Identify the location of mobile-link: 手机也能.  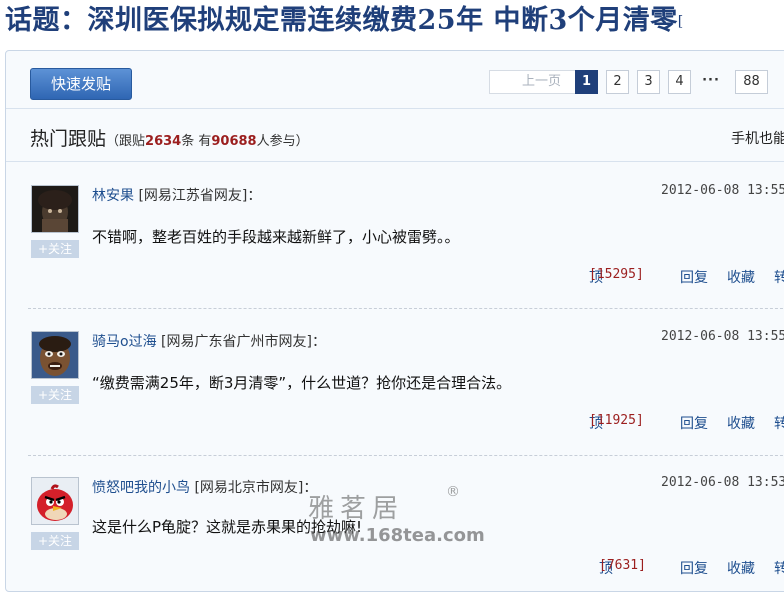
(757, 138).